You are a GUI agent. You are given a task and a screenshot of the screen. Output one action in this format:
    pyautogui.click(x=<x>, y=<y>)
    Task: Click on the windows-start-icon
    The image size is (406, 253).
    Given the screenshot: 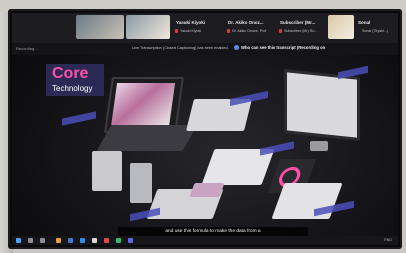 What is the action you would take?
    pyautogui.click(x=18, y=240)
    